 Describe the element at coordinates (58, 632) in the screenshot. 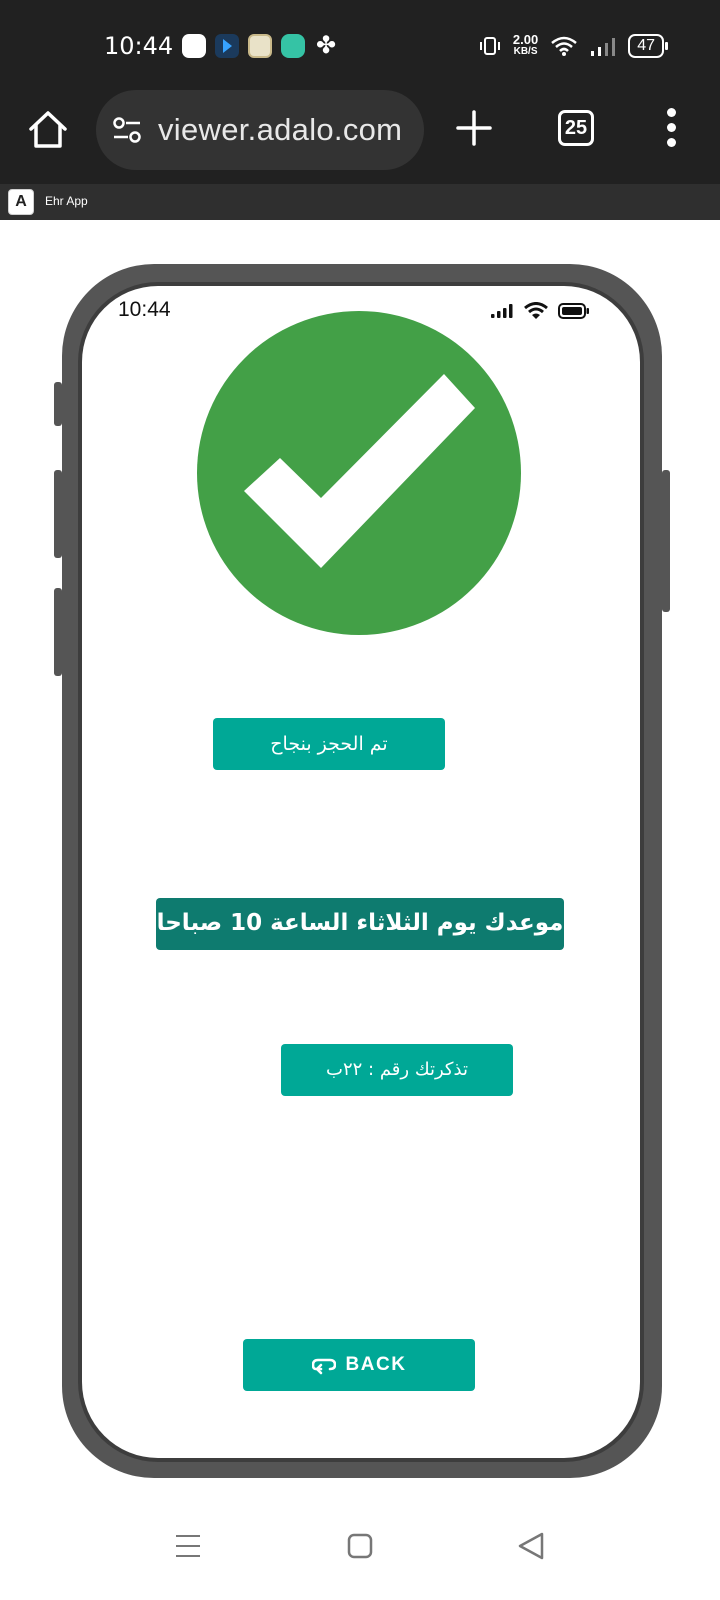

I see `phone-volume-down` at that location.